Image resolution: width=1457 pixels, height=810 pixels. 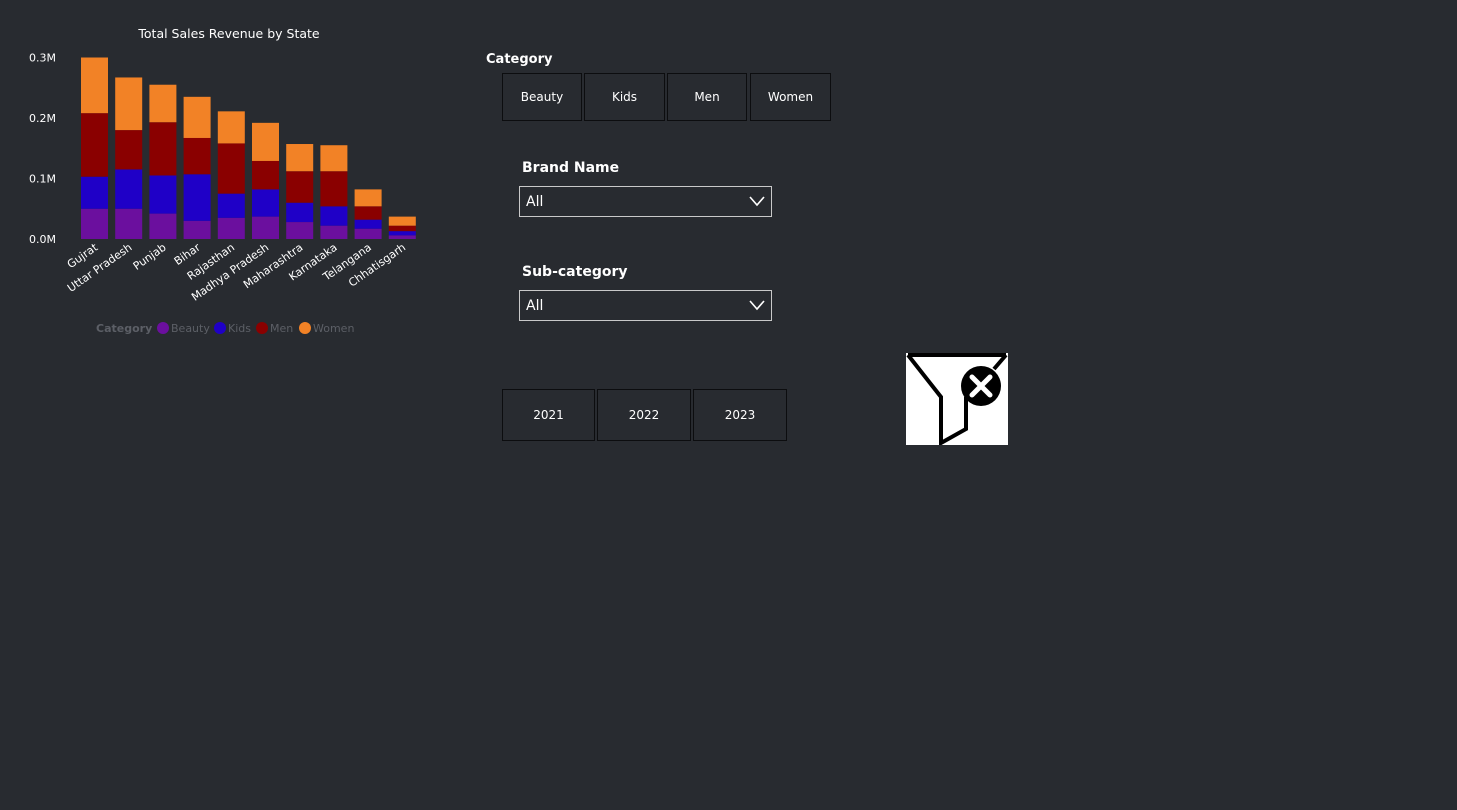 What do you see at coordinates (163, 103) in the screenshot?
I see `bar-women-punjab` at bounding box center [163, 103].